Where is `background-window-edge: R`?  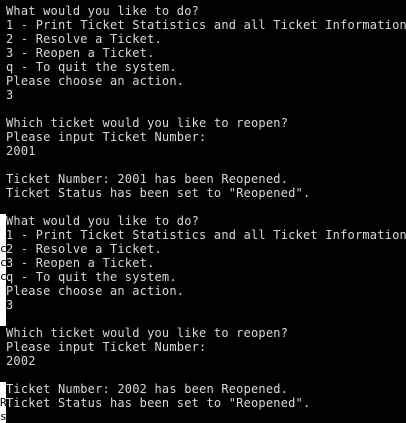
background-window-edge: R is located at coordinates (3, 403).